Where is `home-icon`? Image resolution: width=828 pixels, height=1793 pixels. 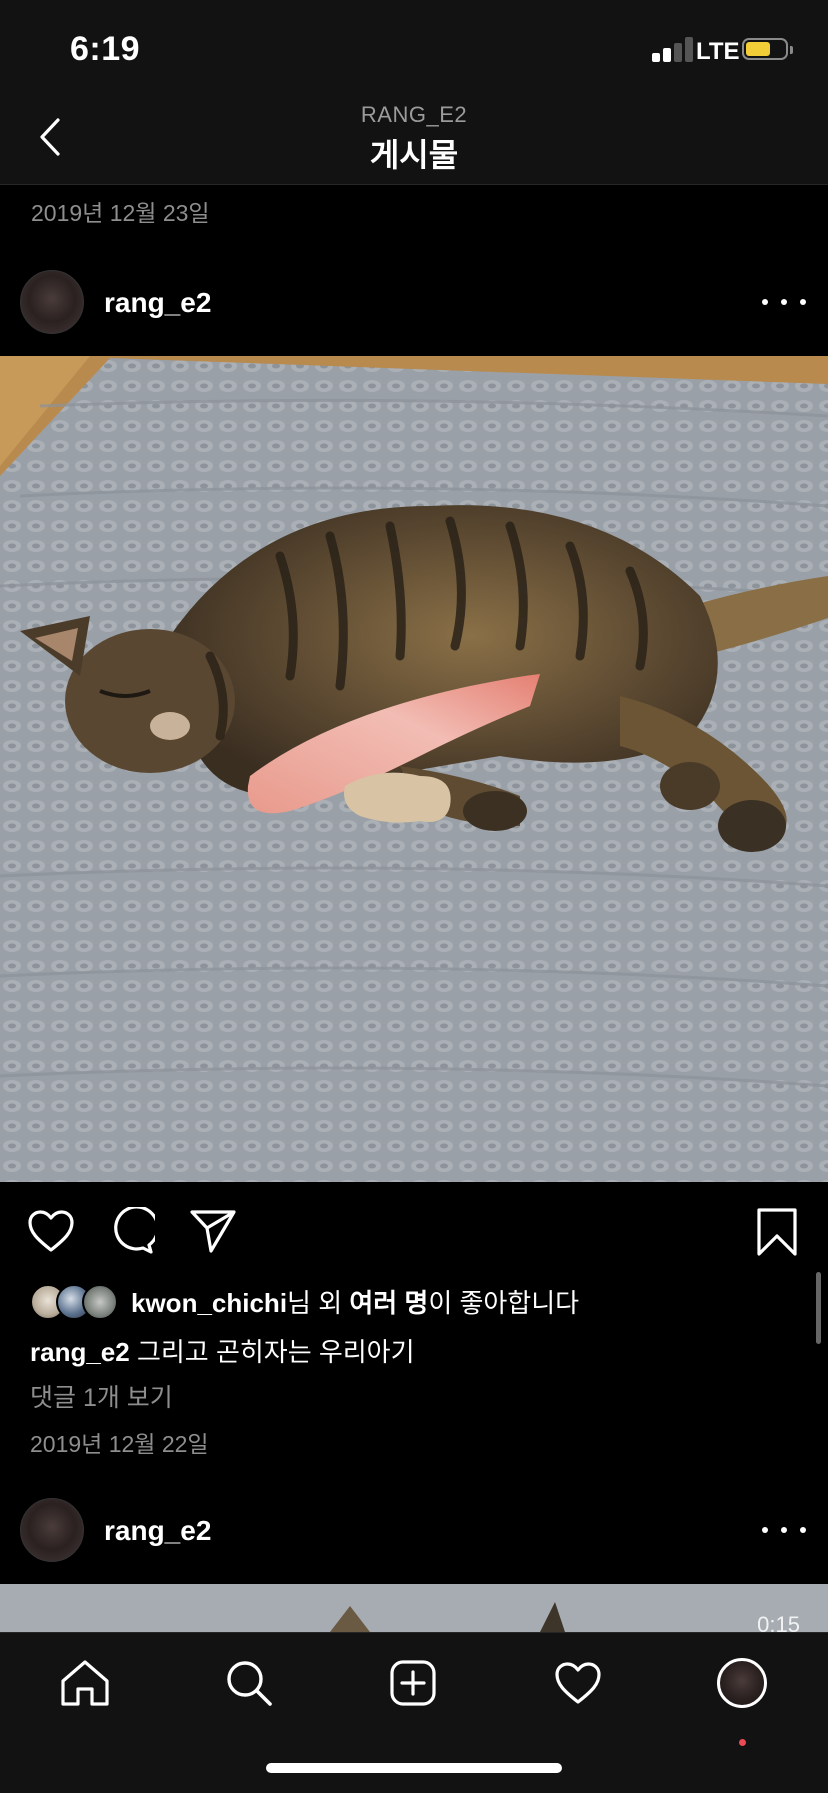
home-icon is located at coordinates (85, 1683).